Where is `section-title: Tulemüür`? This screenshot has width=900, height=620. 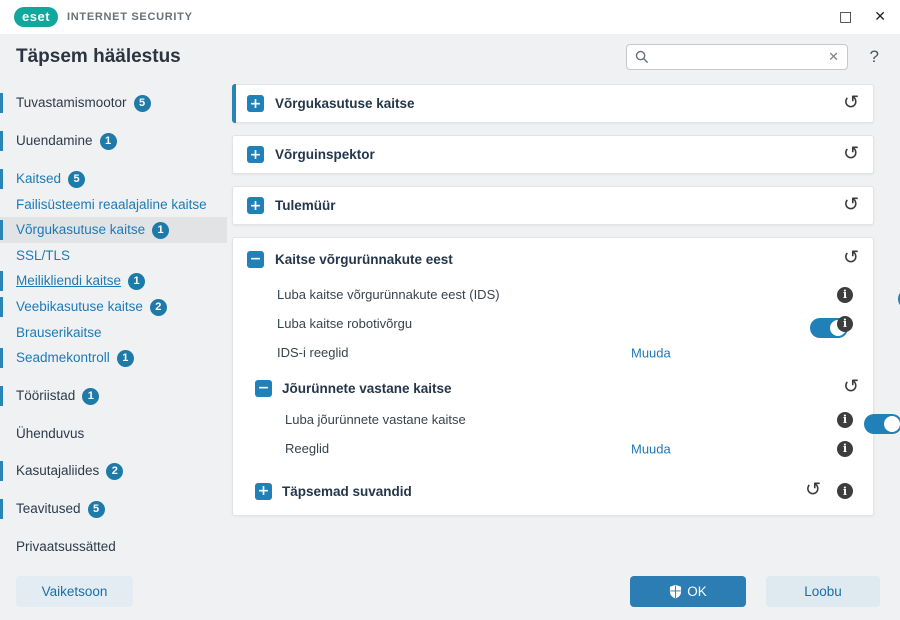 section-title: Tulemüür is located at coordinates (305, 205).